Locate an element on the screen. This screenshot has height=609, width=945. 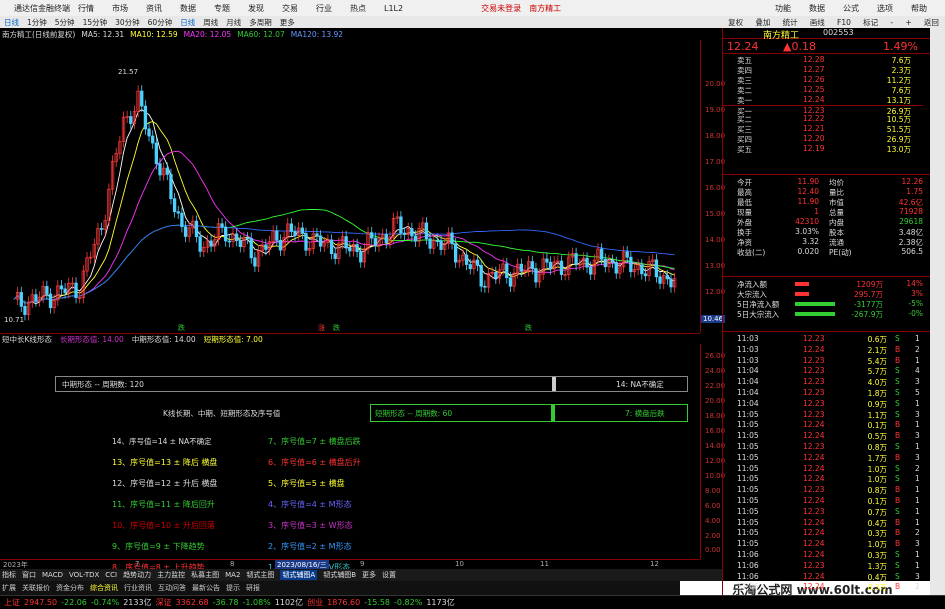
tool-stats: 统计 is located at coordinates (790, 22).